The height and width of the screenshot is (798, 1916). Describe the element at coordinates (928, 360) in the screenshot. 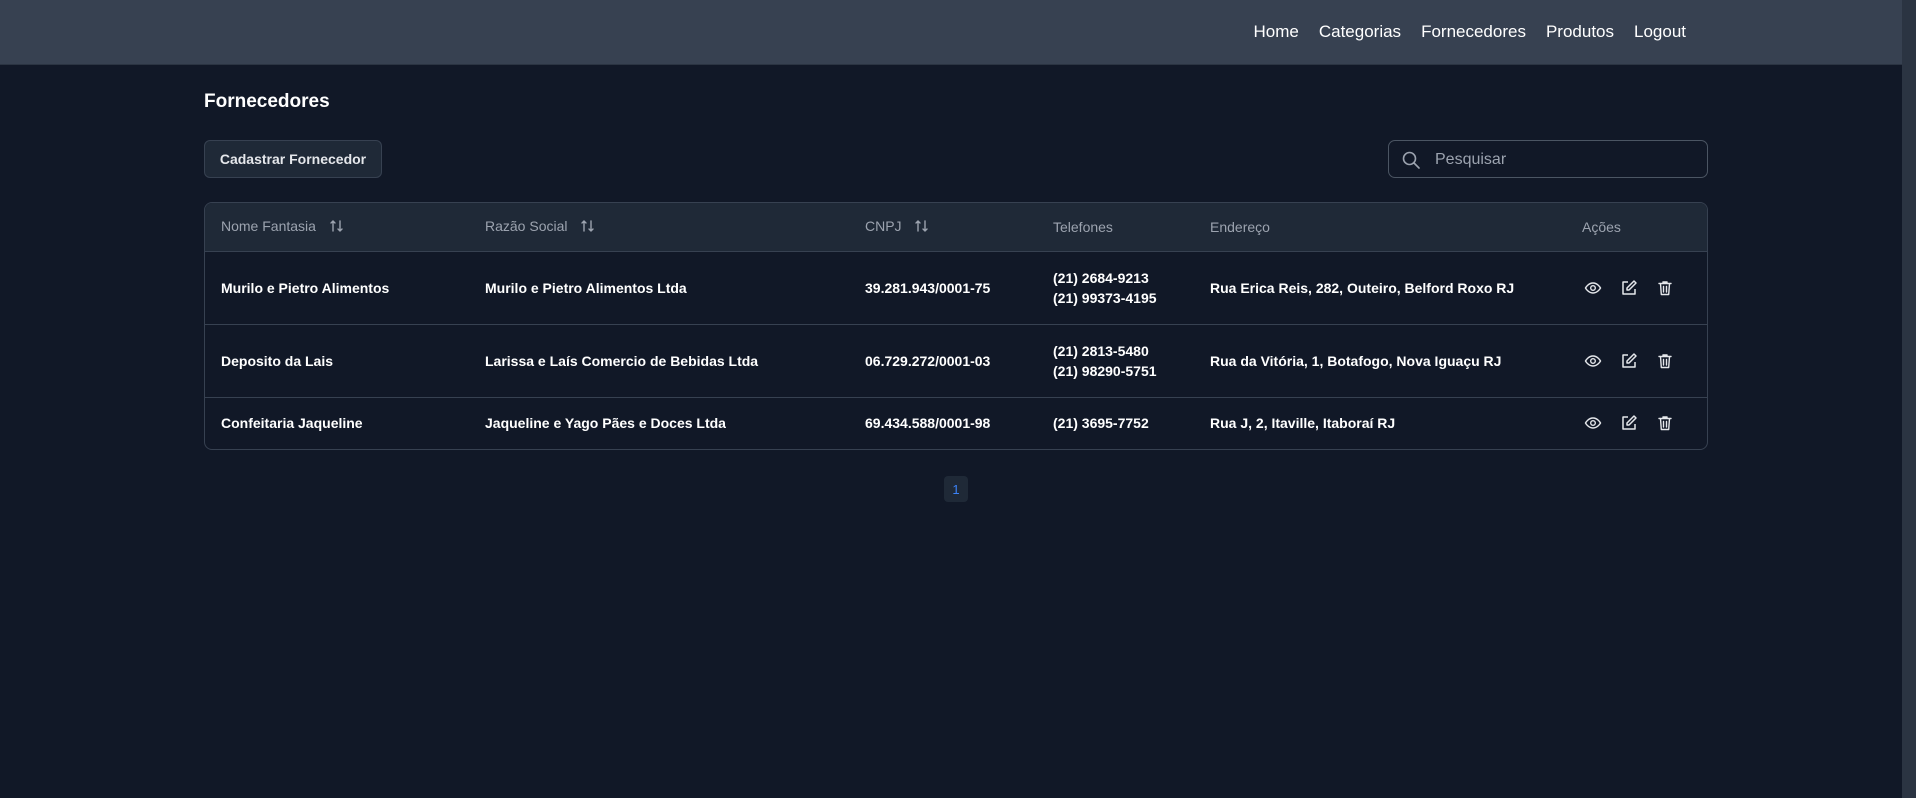

I see `cell-cnpj: 06.729.272/0001-03` at that location.